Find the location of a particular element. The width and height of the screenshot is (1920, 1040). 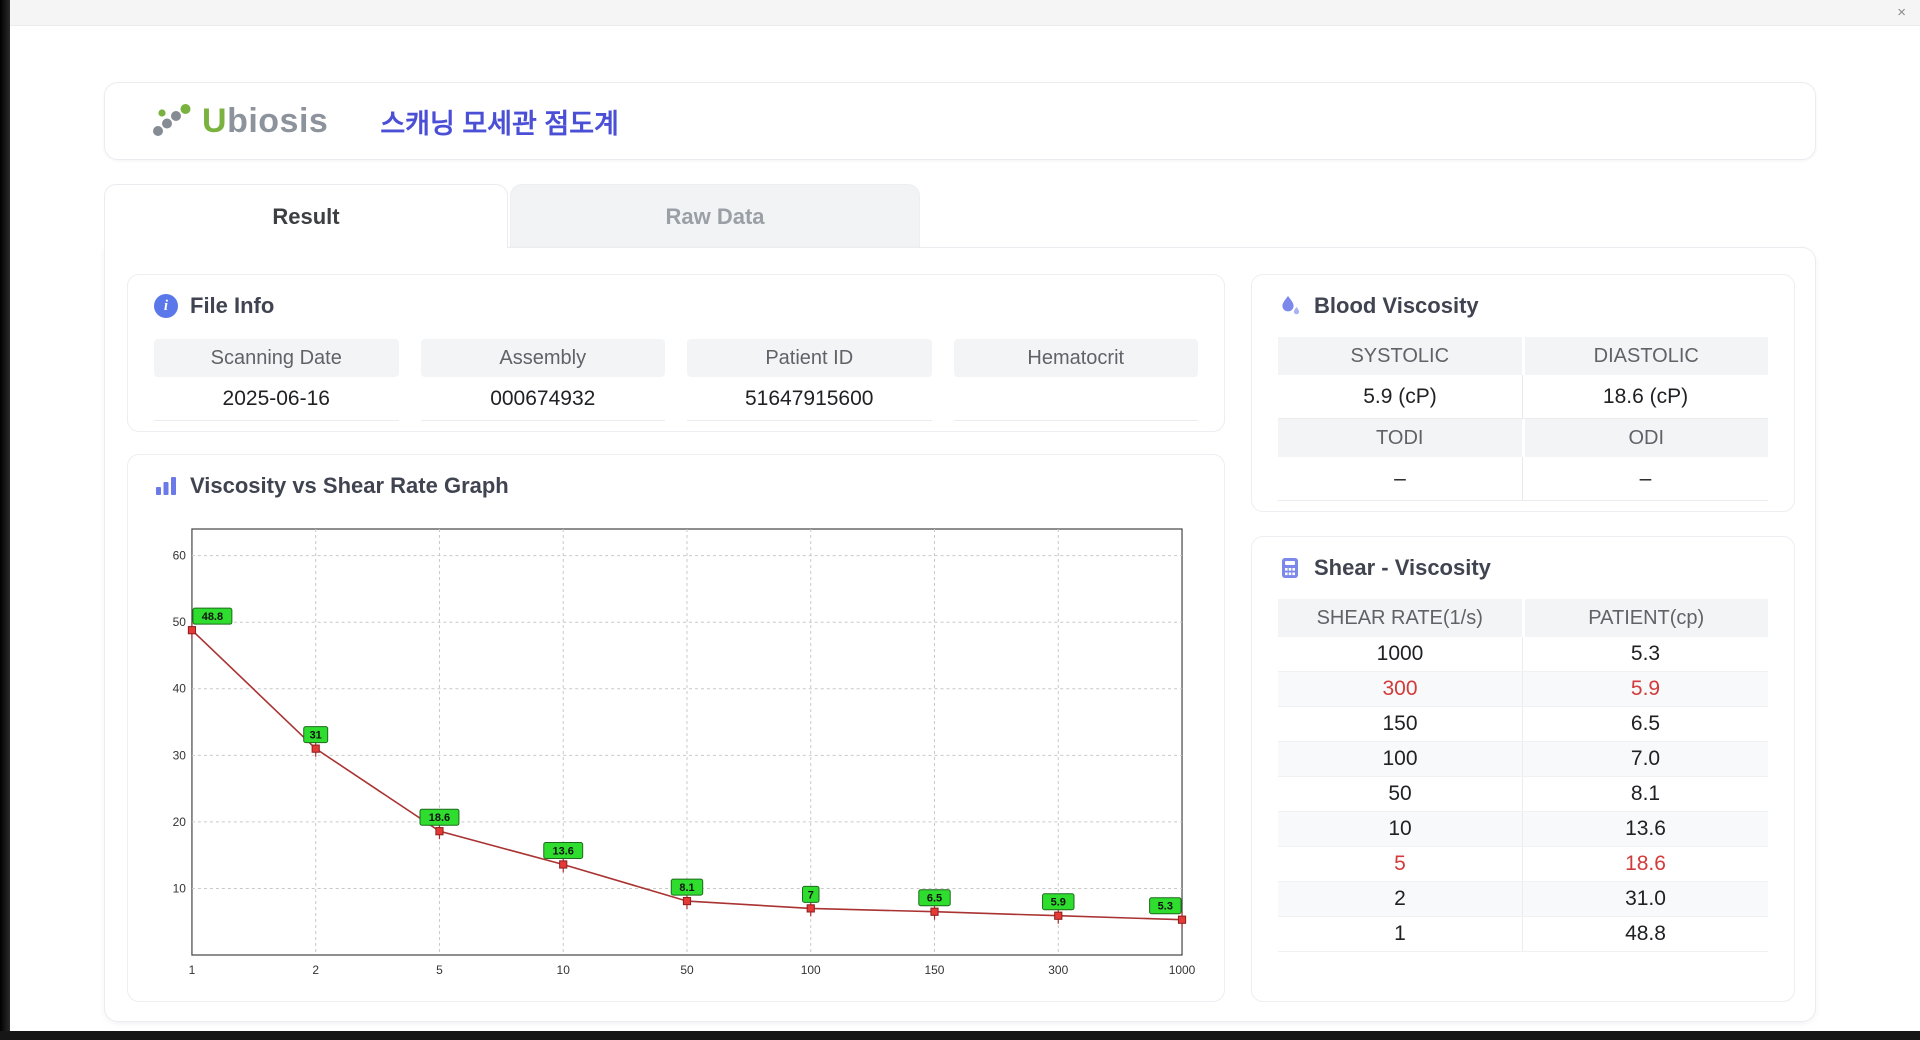

patient-cell: 31.0 is located at coordinates (1645, 898).